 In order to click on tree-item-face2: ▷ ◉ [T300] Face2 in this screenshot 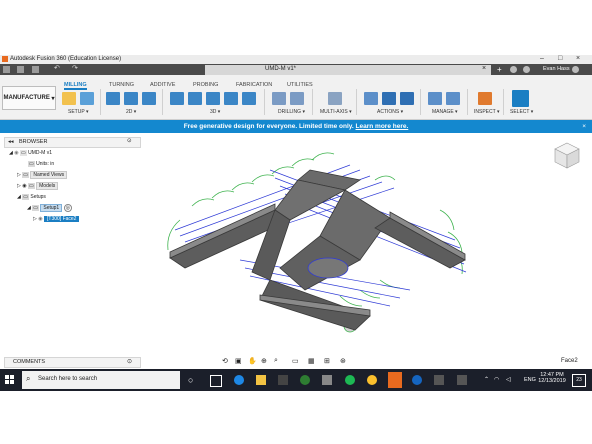, I will do `click(56, 219)`.